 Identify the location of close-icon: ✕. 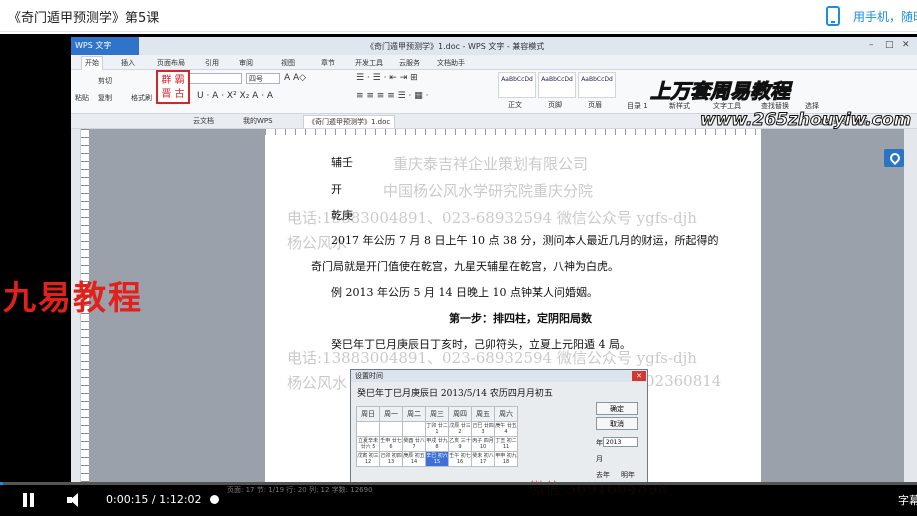
(906, 45).